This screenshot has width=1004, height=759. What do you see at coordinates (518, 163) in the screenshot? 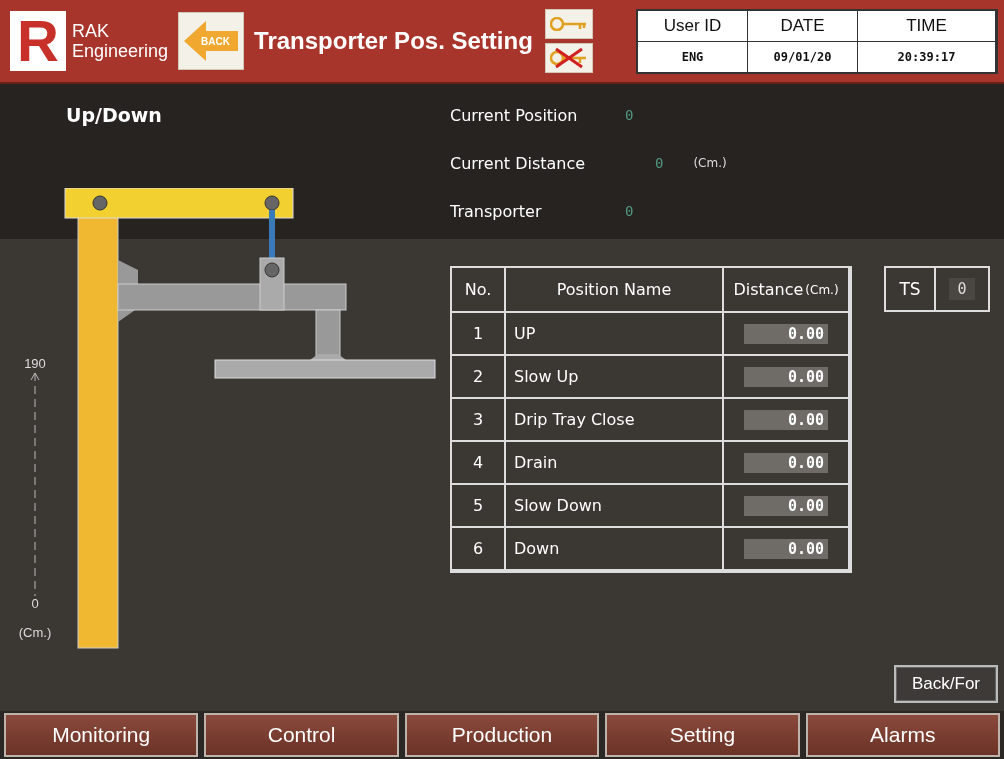
I see `reading-label: Current Distance` at bounding box center [518, 163].